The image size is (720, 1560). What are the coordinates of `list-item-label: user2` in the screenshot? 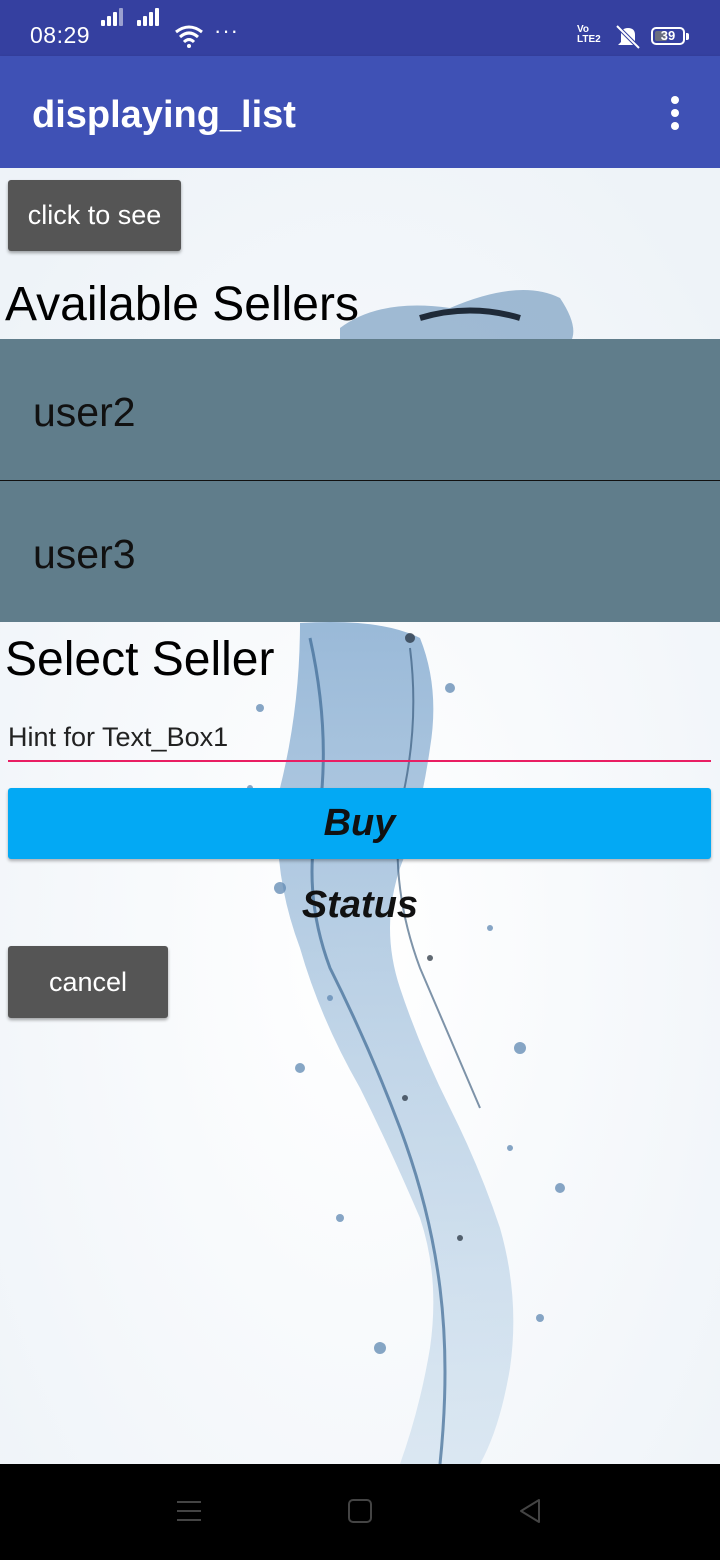 It's located at (84, 412).